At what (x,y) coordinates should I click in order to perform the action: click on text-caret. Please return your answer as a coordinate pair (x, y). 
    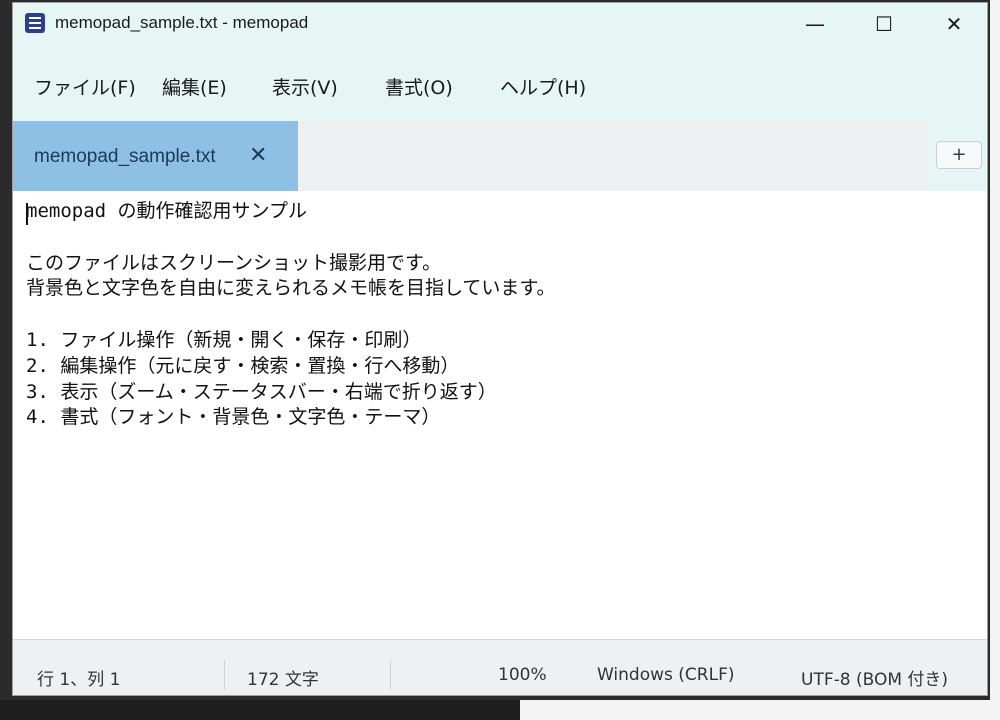
    Looking at the image, I should click on (27, 214).